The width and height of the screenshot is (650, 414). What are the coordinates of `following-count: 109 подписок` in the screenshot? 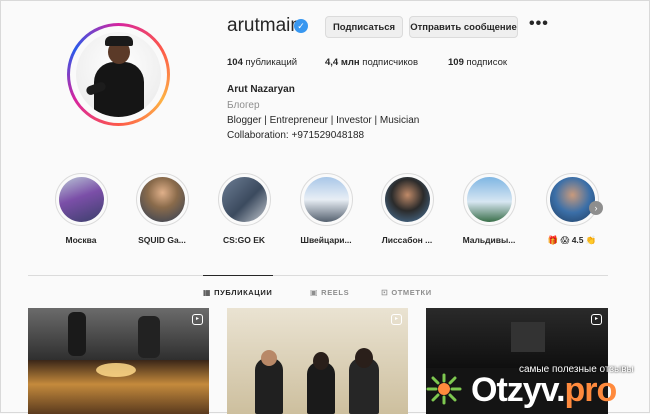 It's located at (477, 62).